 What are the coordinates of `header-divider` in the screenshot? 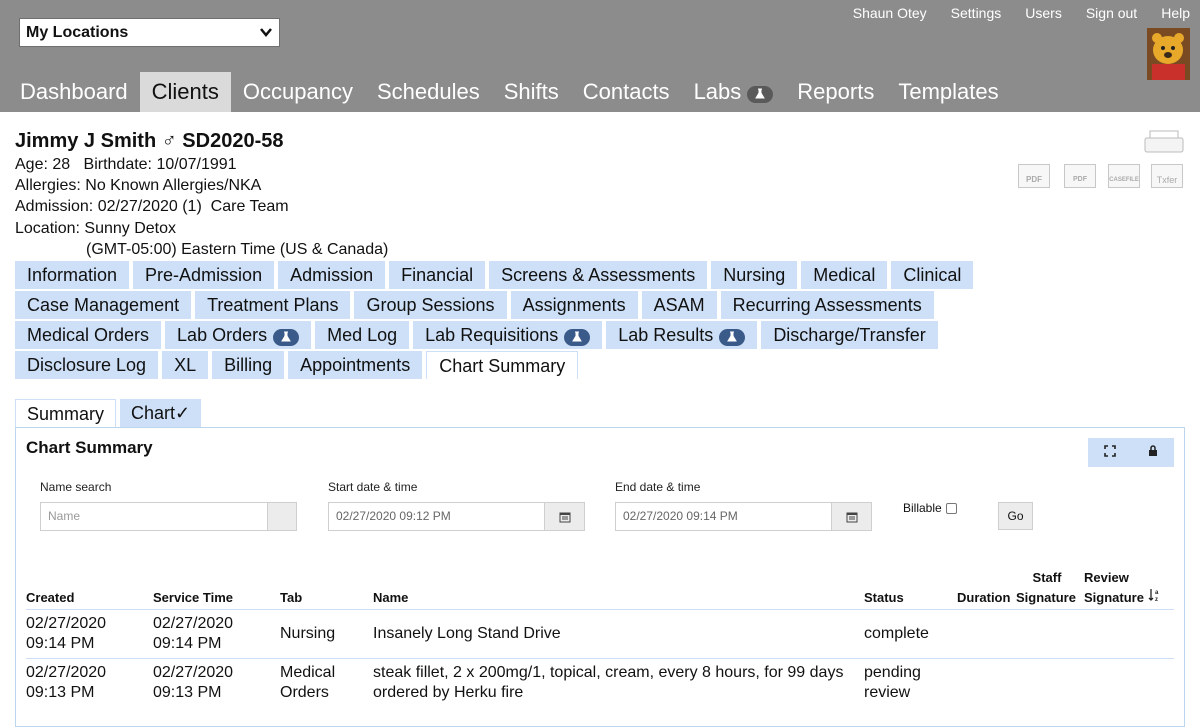 It's located at (600, 609).